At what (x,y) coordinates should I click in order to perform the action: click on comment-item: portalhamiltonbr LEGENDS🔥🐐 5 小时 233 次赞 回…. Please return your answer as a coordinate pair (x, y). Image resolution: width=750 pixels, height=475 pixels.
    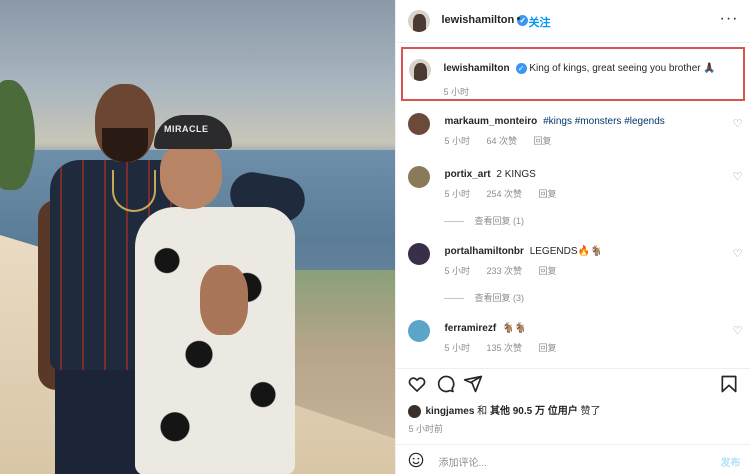
    Looking at the image, I should click on (573, 266).